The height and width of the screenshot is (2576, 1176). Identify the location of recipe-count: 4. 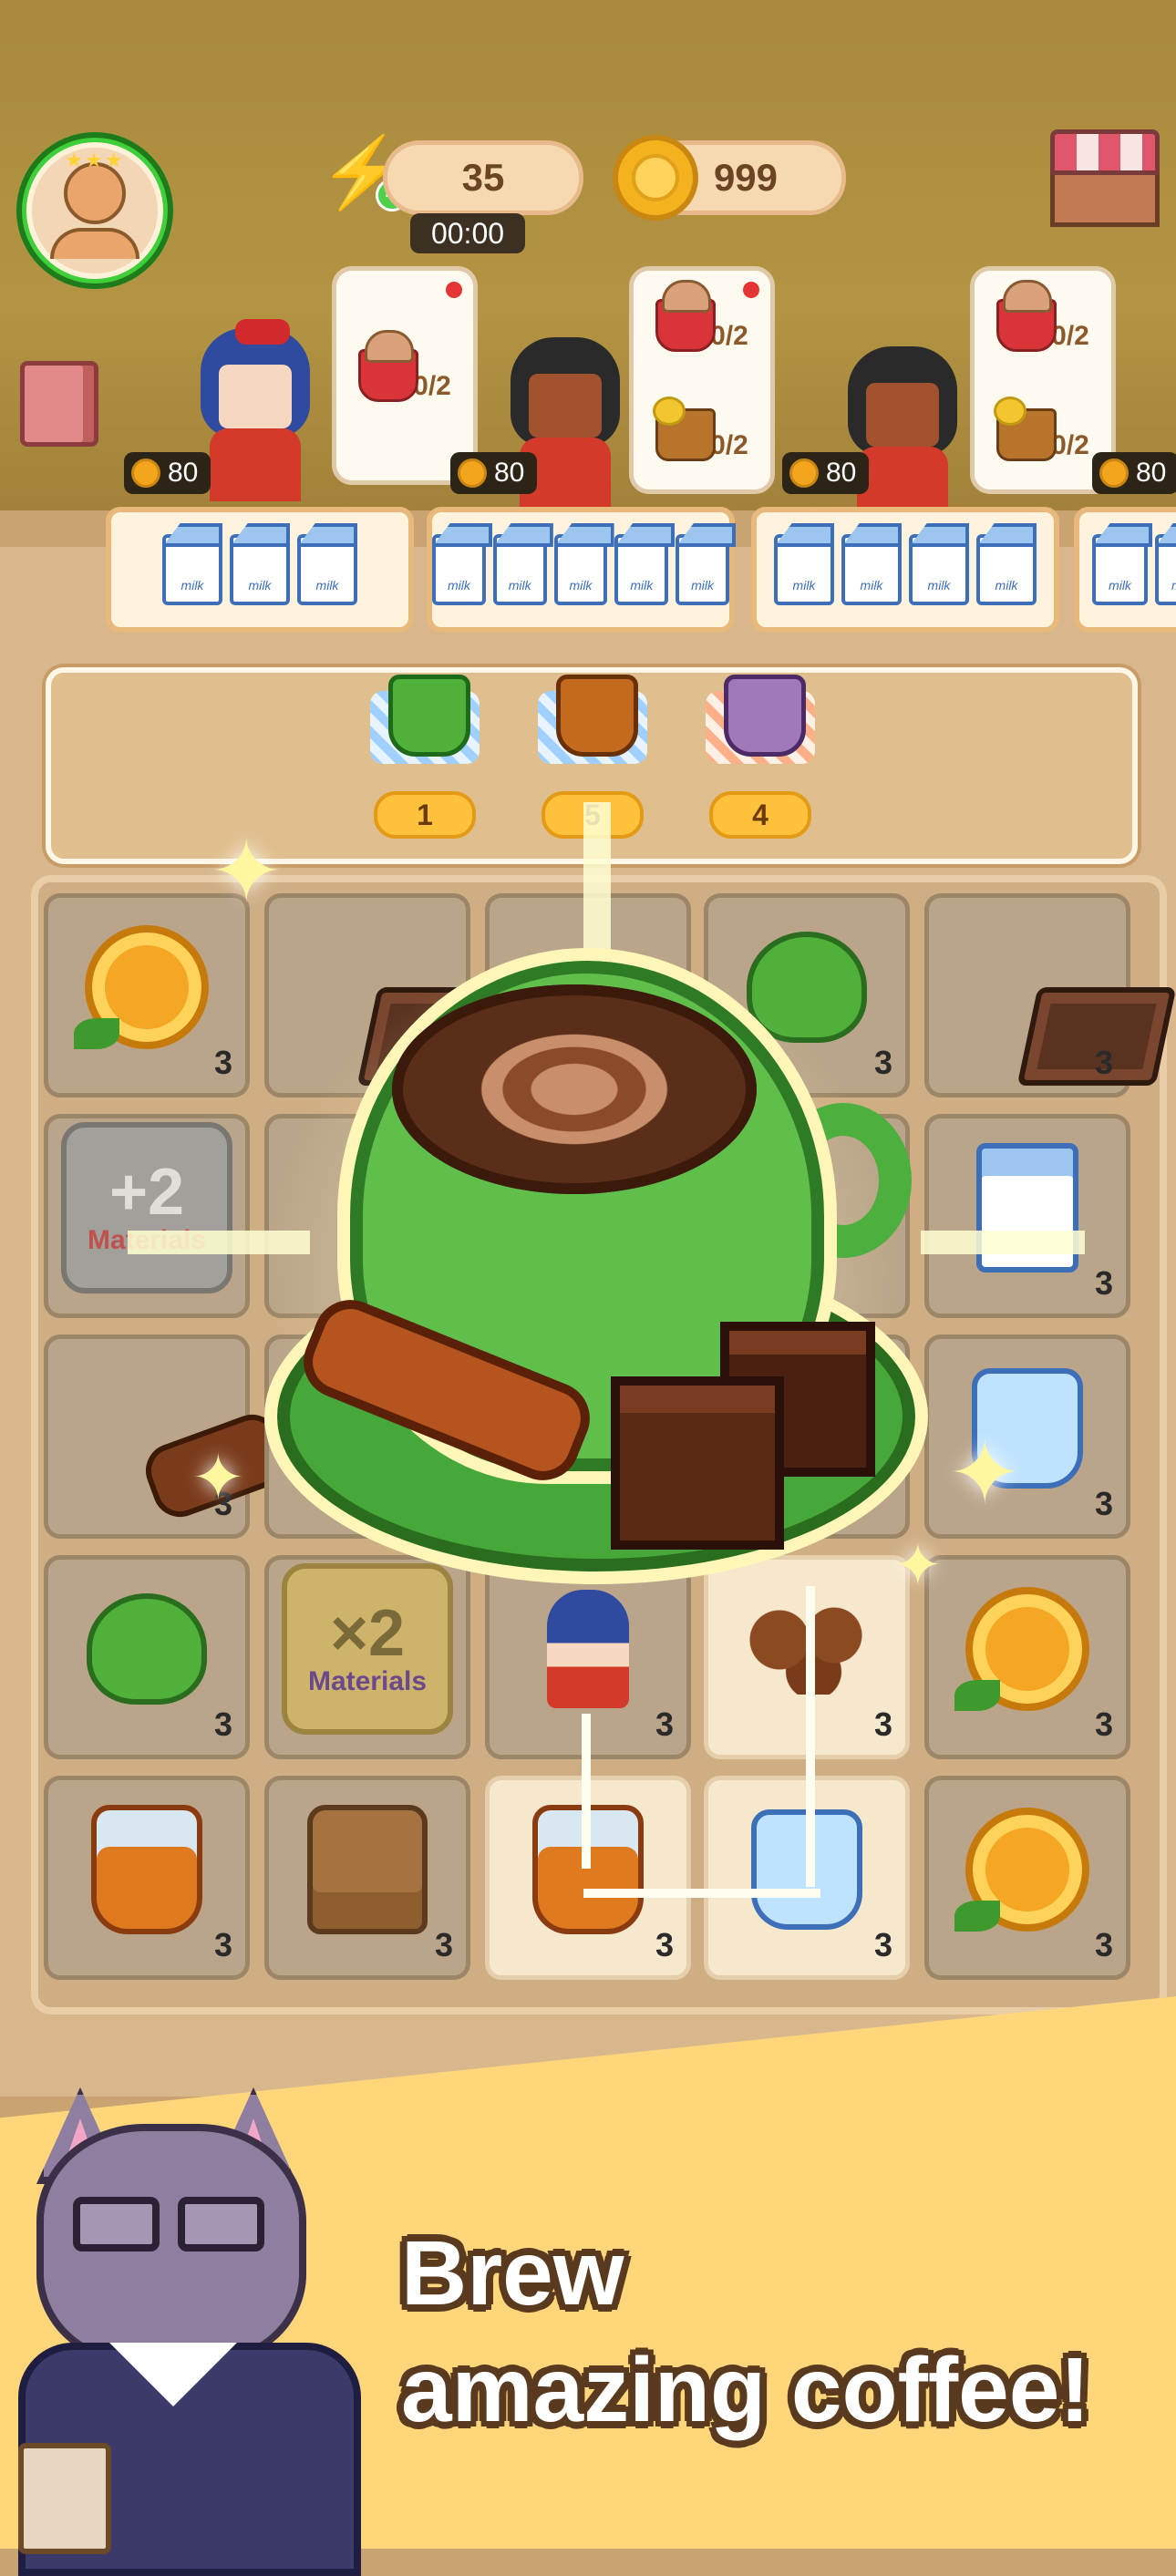
(760, 815).